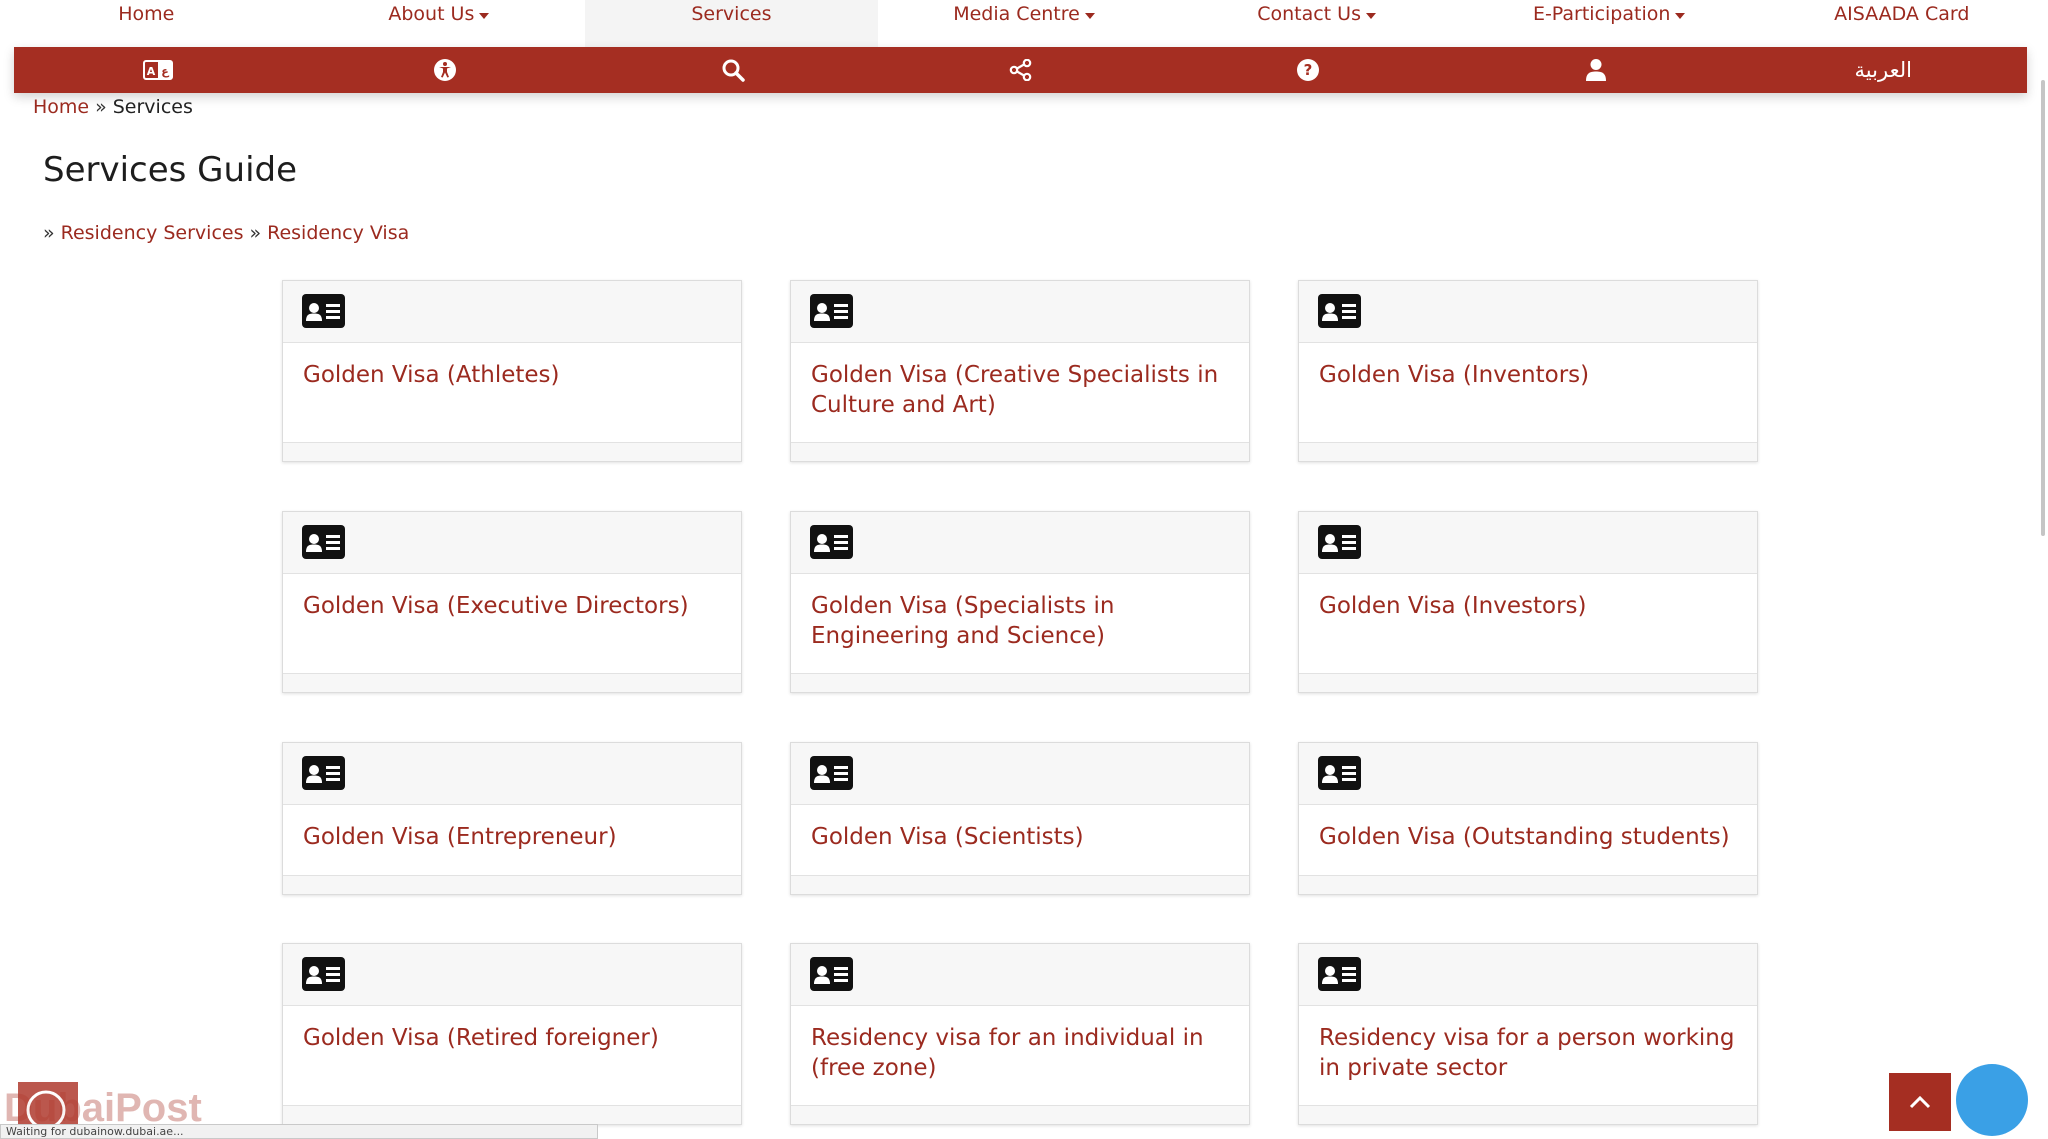  I want to click on nav-aisaada-card-label: AISAADA Card, so click(1902, 14).